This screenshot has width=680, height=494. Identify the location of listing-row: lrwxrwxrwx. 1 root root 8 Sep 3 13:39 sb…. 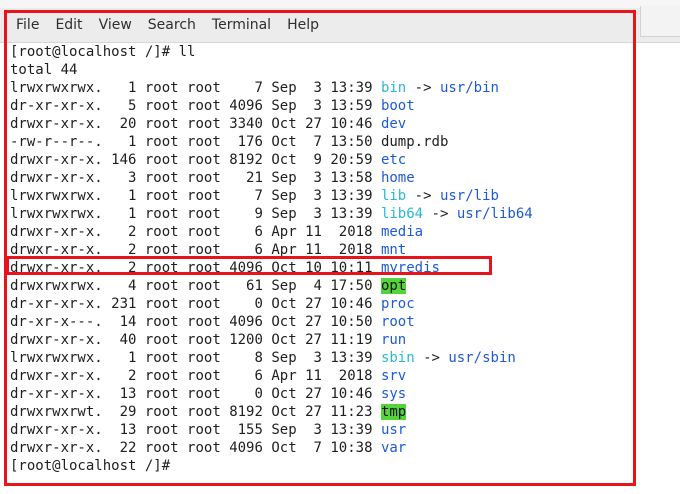
(263, 358).